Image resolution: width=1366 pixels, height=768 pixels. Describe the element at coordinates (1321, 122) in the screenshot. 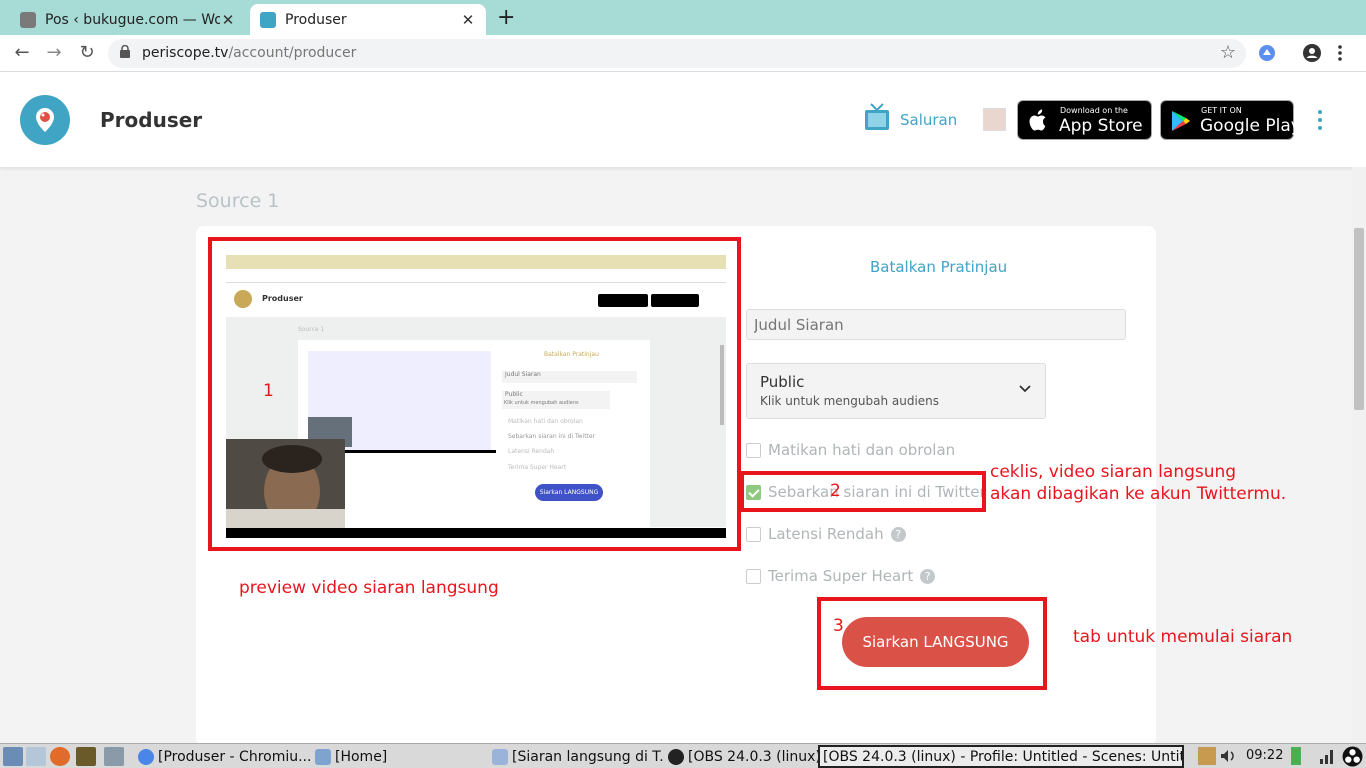

I see `site-menu-icon` at that location.